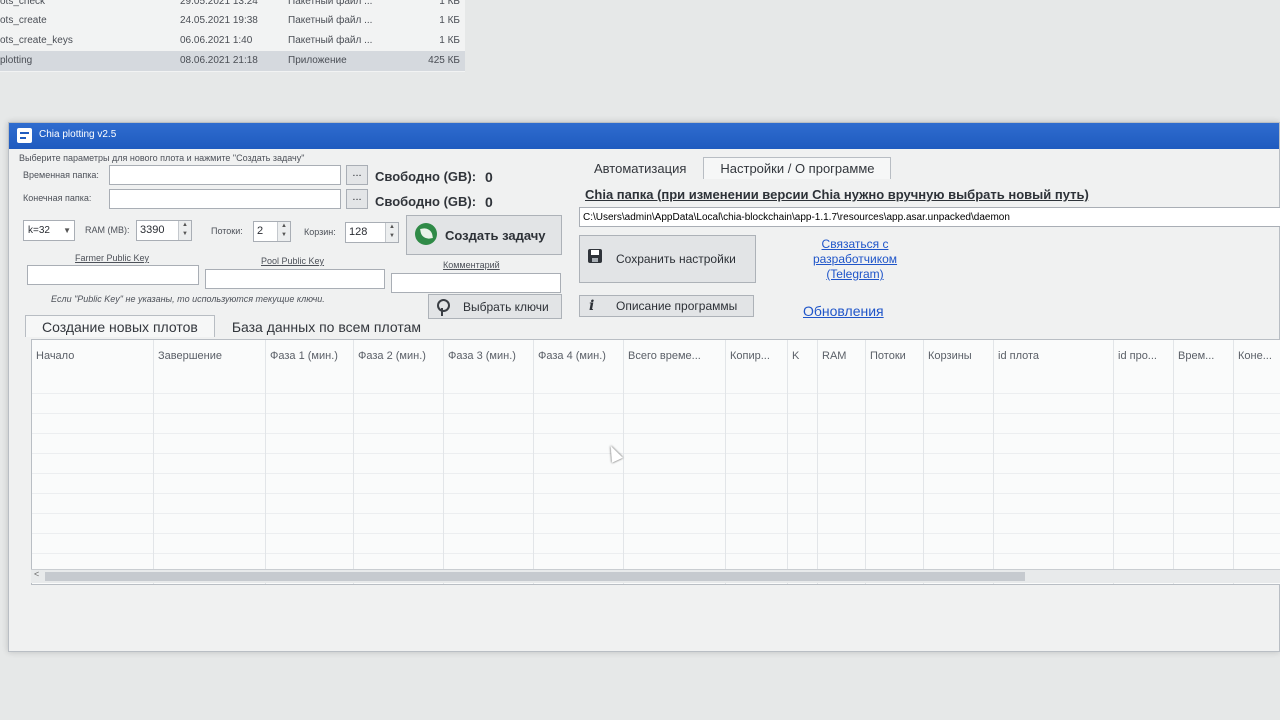  What do you see at coordinates (950, 356) in the screenshot?
I see `table-header-cell: Корзины` at bounding box center [950, 356].